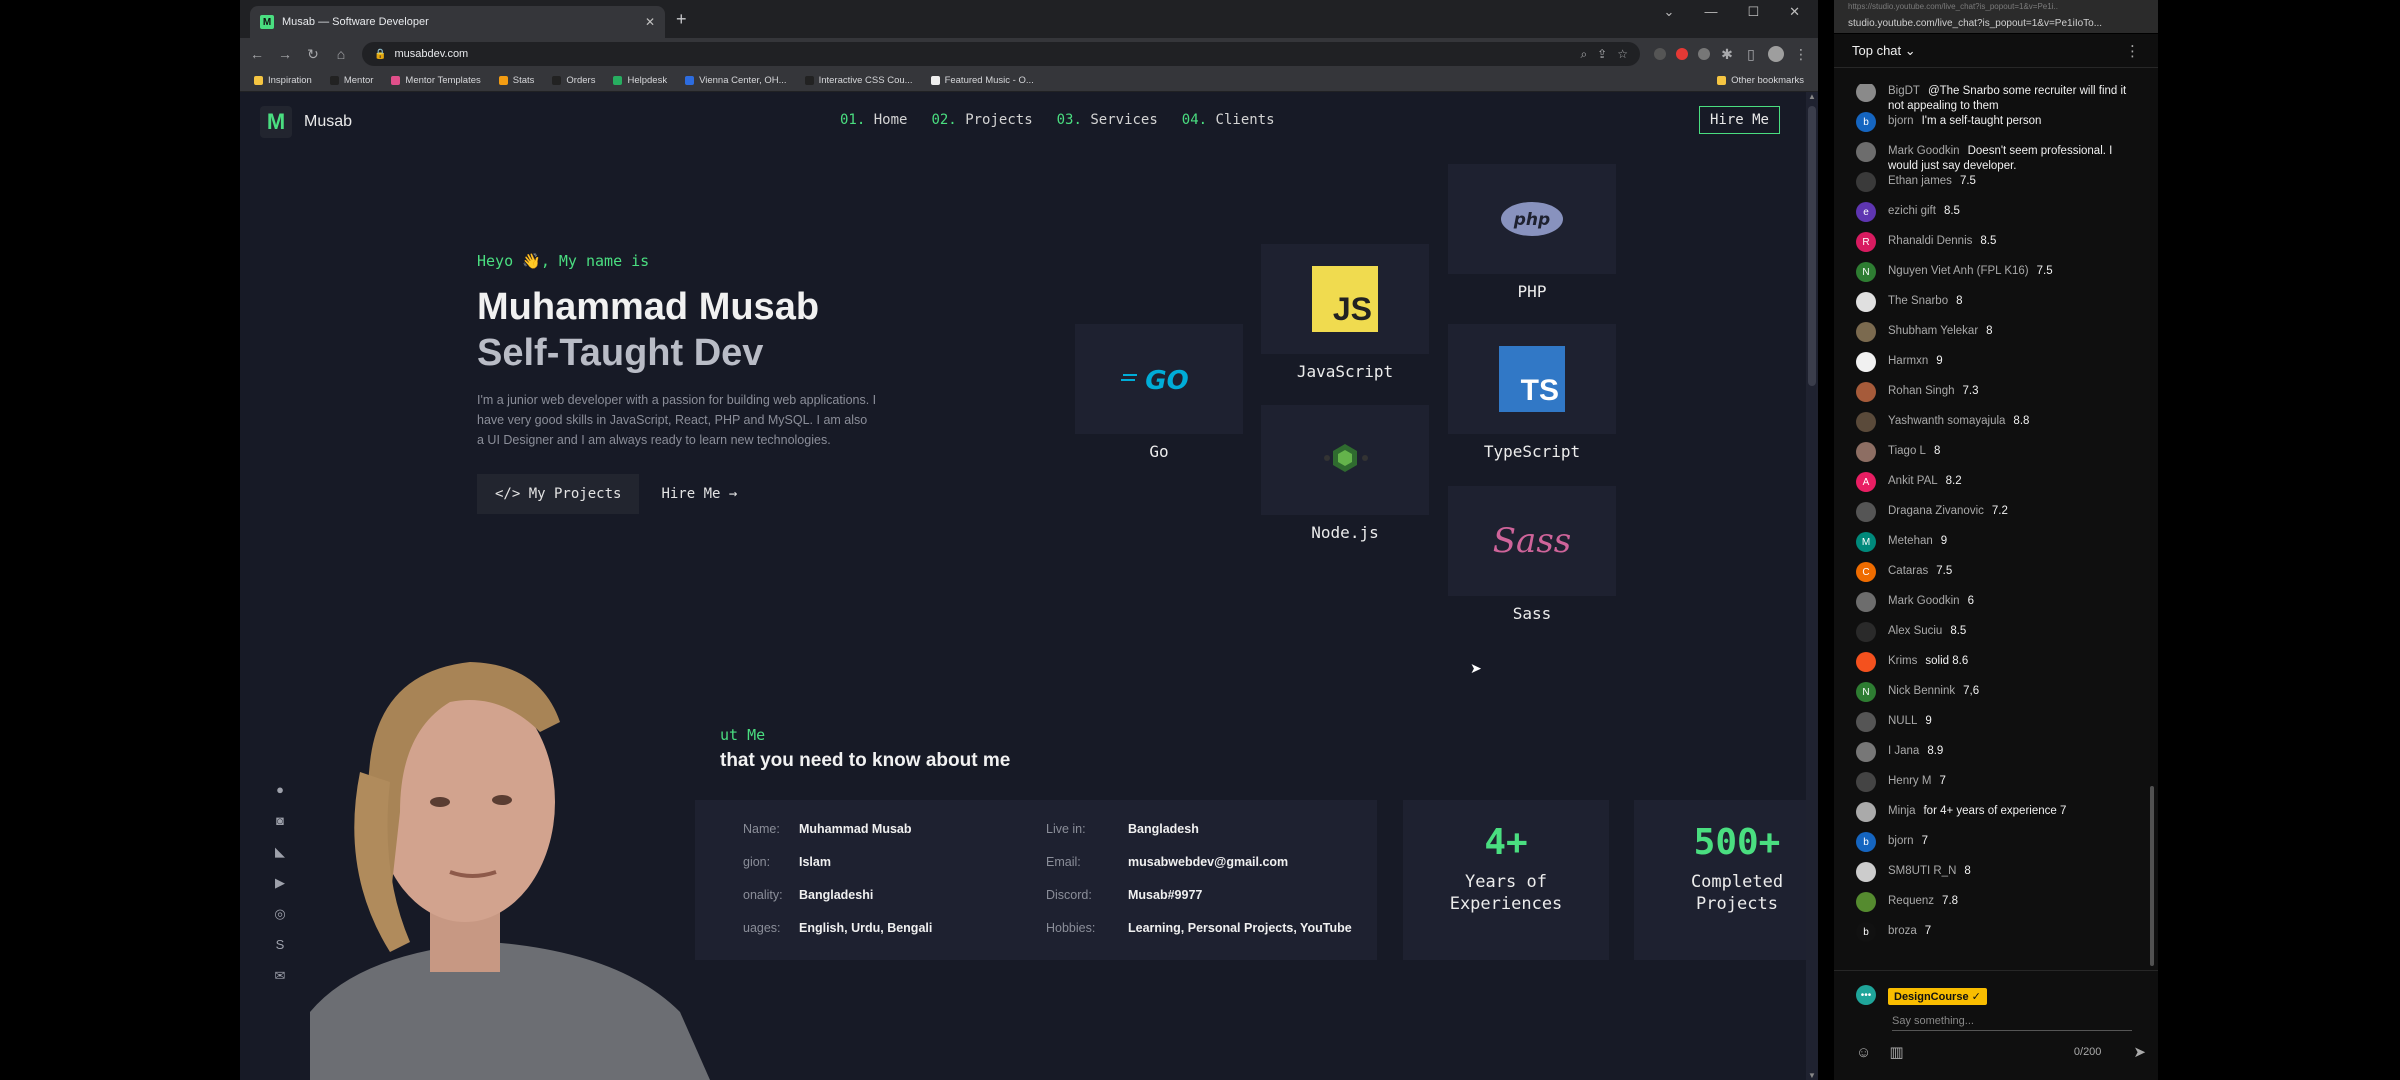 Image resolution: width=2400 pixels, height=1080 pixels. What do you see at coordinates (1884, 51) in the screenshot?
I see `chat-mode-selector: Top chat ⌄` at bounding box center [1884, 51].